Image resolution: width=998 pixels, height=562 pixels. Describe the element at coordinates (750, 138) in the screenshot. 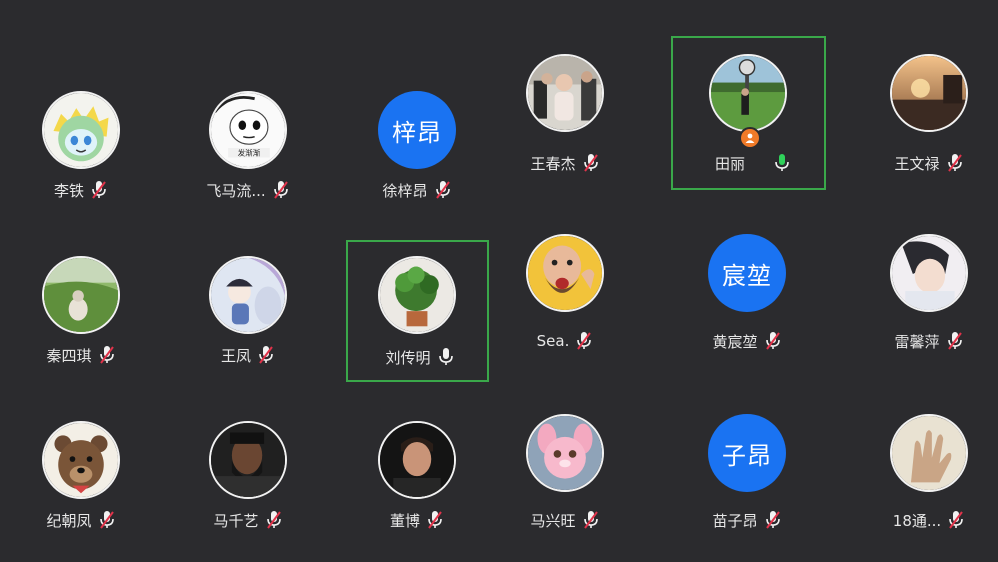

I see `host-person-icon` at that location.